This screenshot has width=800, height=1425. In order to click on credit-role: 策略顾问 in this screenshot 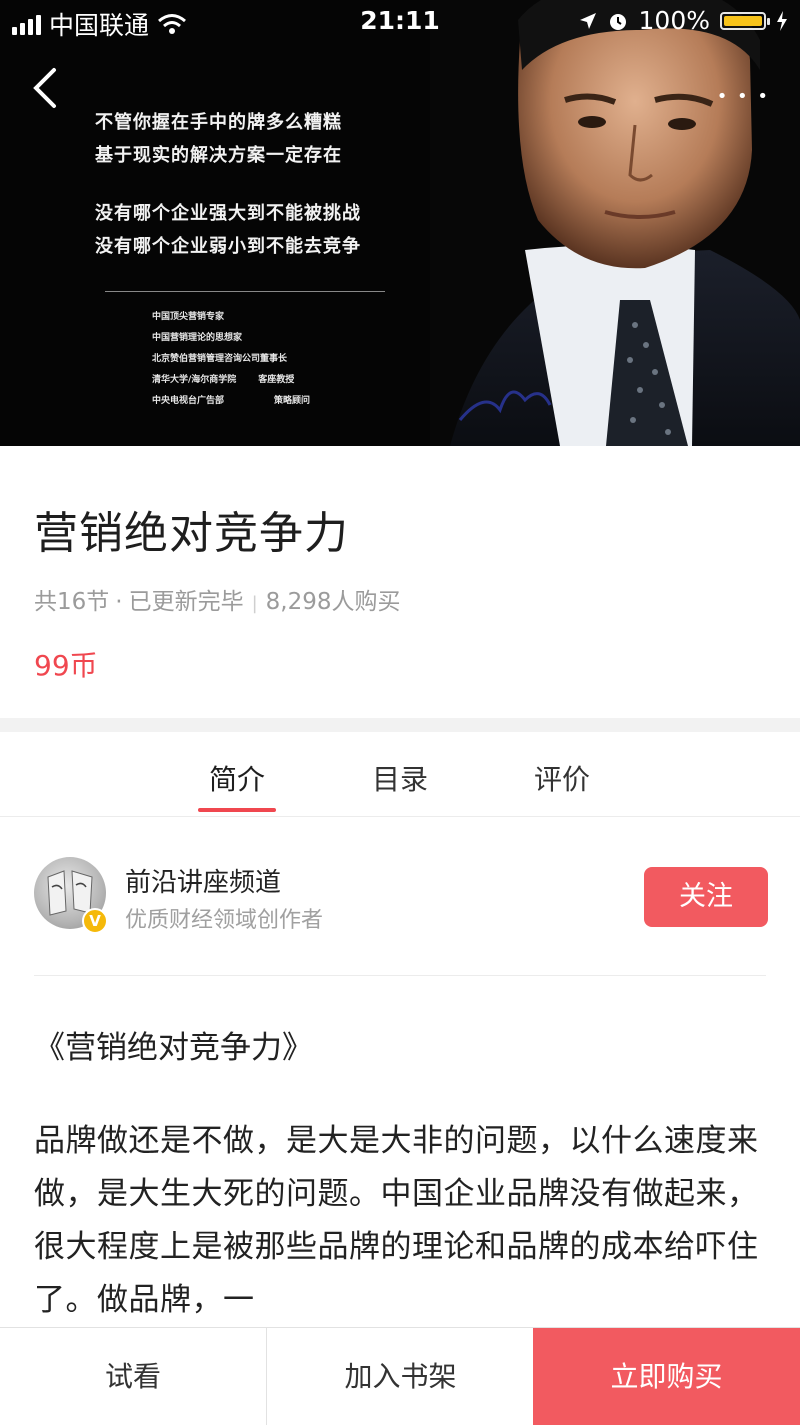, I will do `click(292, 401)`.